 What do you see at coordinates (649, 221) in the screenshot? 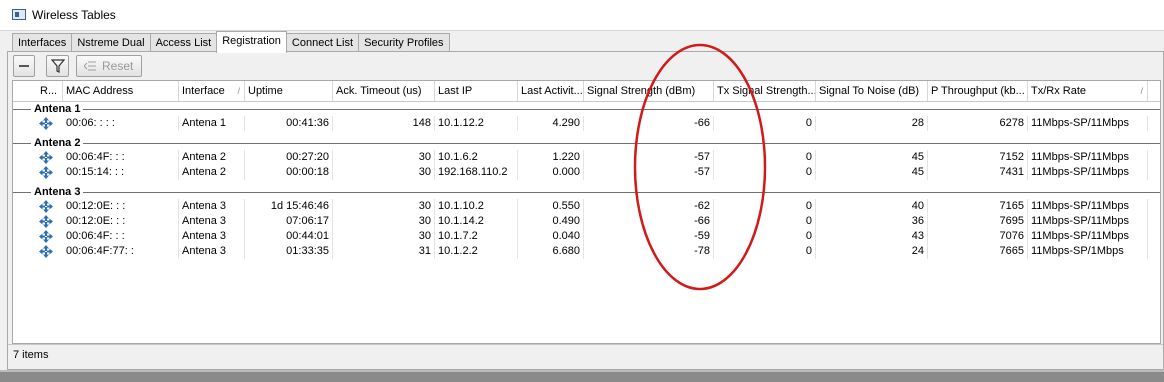
I see `cell-signal-strength: -66` at bounding box center [649, 221].